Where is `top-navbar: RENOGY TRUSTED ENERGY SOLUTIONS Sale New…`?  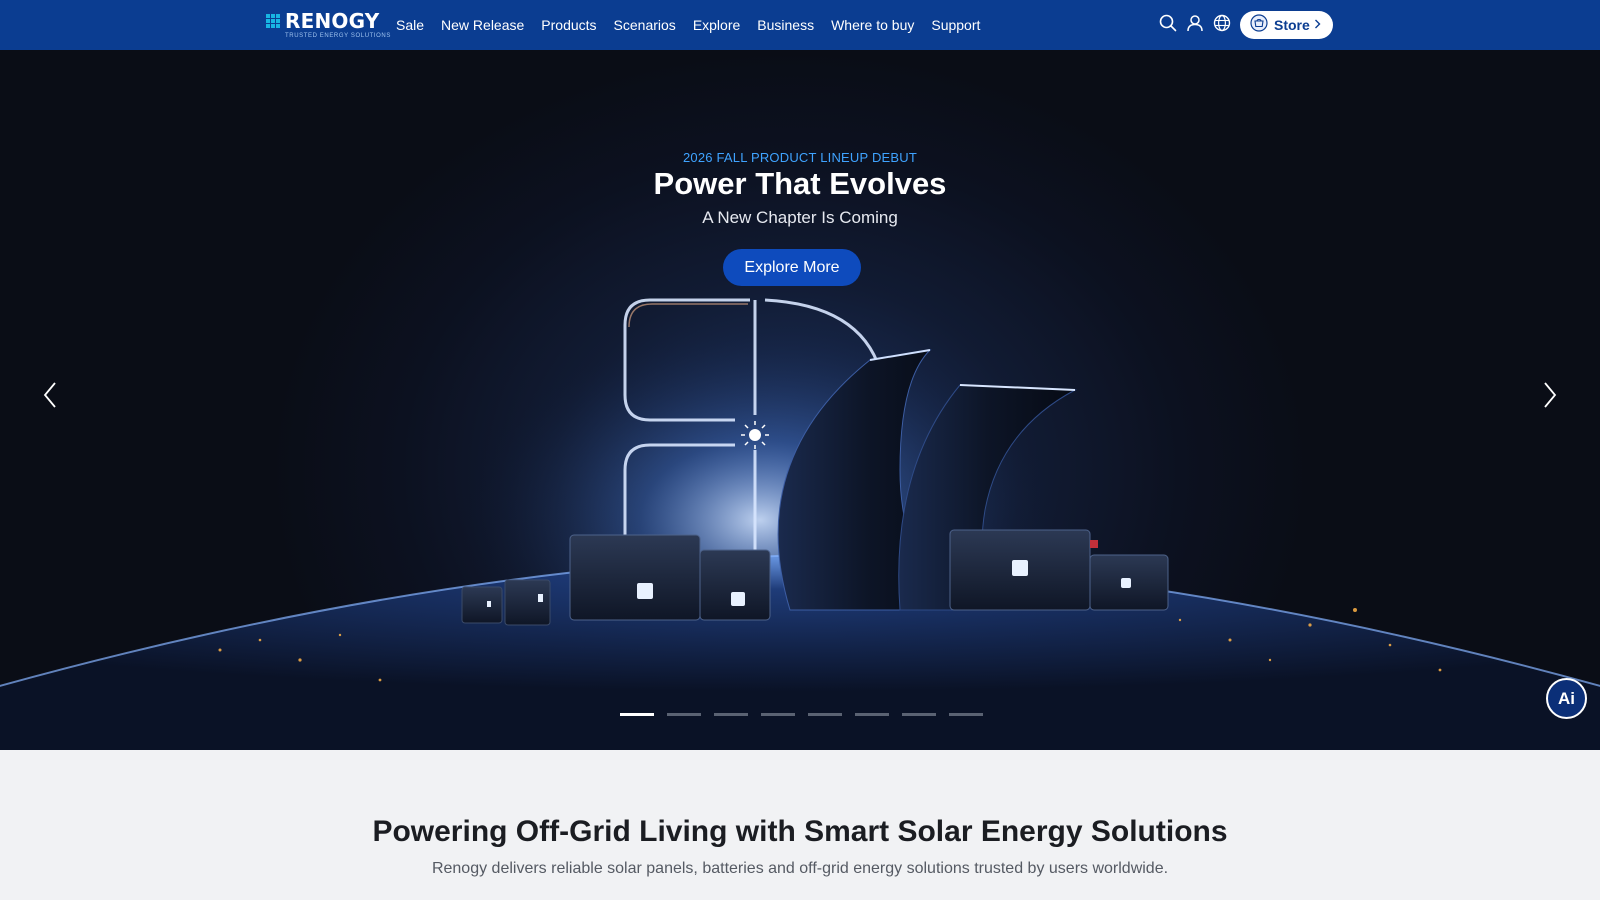 top-navbar: RENOGY TRUSTED ENERGY SOLUTIONS Sale New… is located at coordinates (800, 25).